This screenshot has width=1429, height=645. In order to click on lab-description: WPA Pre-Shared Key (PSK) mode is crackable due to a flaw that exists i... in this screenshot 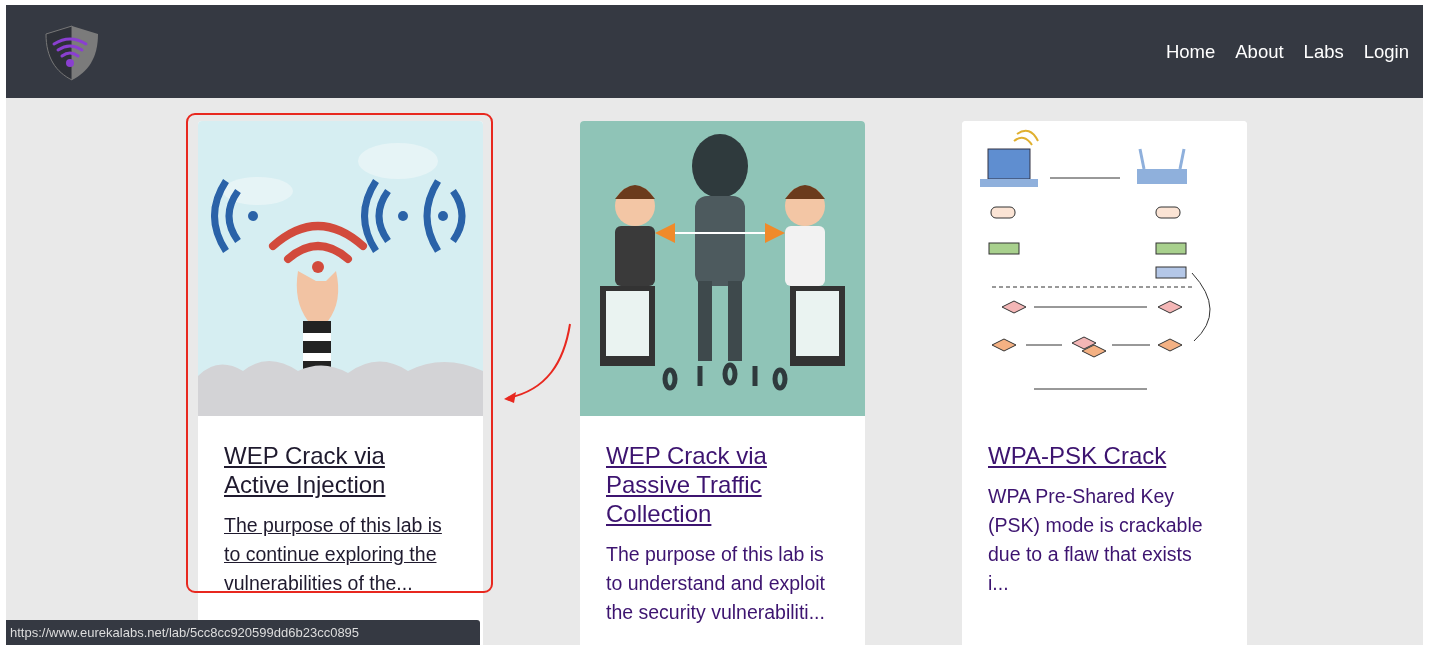, I will do `click(1096, 540)`.